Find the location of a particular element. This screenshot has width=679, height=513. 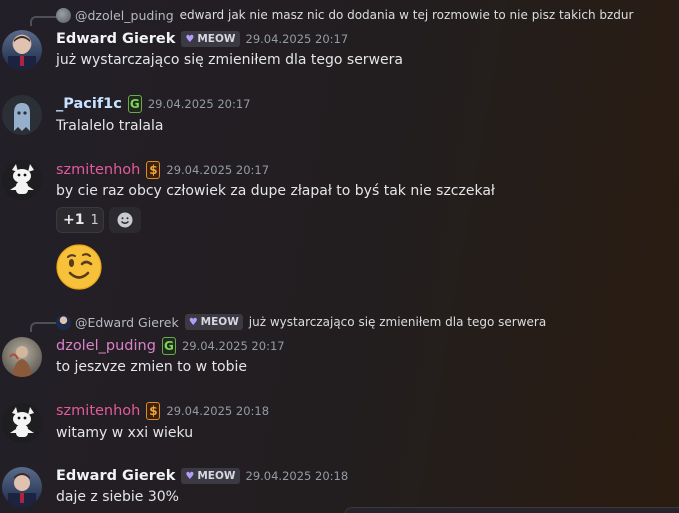

message-content: daje z siebie 30% is located at coordinates (117, 497).